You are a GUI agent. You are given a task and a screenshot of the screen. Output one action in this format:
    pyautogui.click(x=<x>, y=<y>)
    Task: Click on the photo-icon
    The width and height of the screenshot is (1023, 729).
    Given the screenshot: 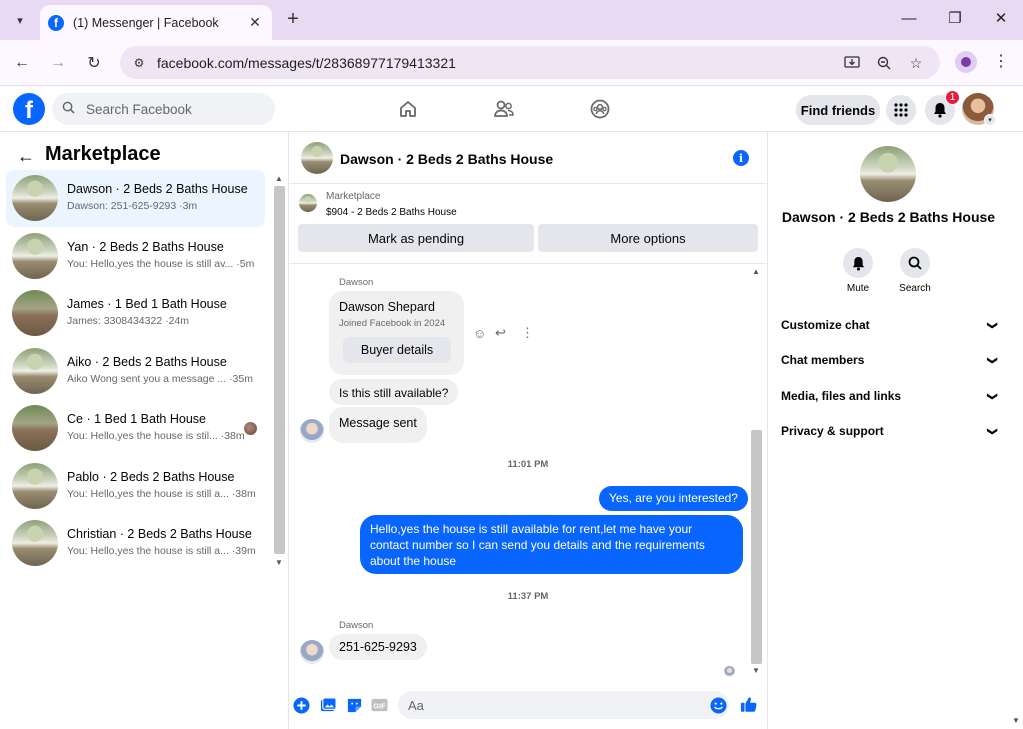 What is the action you would take?
    pyautogui.click(x=328, y=705)
    